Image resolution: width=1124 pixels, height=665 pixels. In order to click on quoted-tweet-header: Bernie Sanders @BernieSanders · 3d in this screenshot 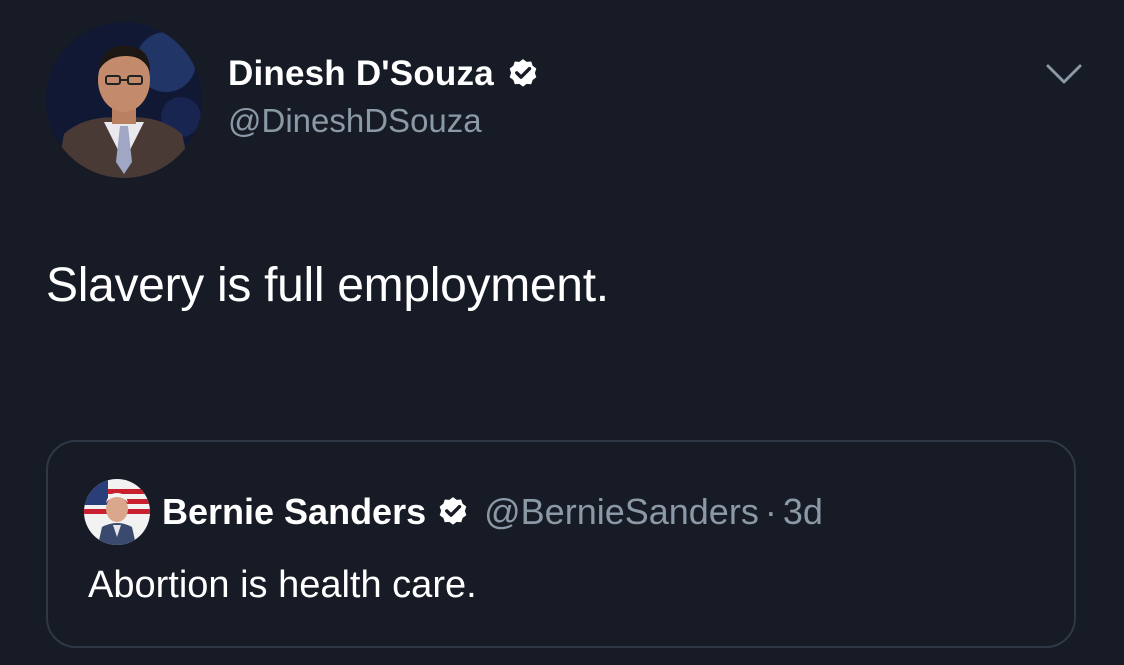, I will do `click(453, 512)`.